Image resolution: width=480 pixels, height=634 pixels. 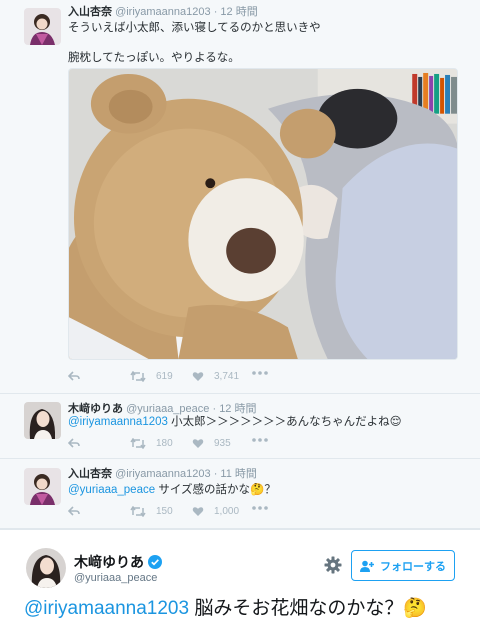 What do you see at coordinates (109, 562) in the screenshot?
I see `user-name: 木﨑ゆりあ` at bounding box center [109, 562].